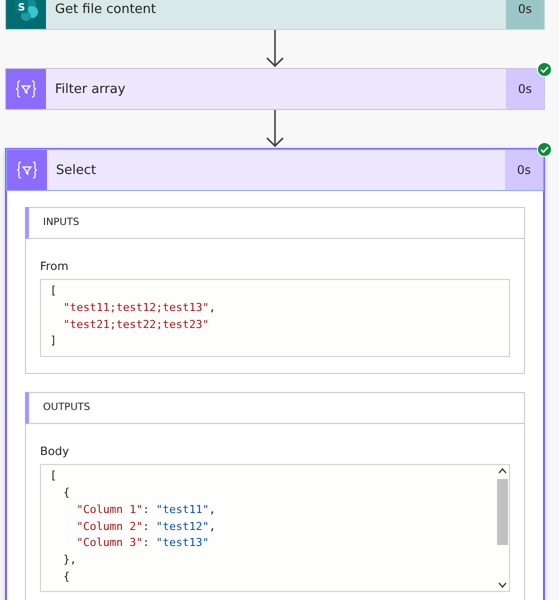 This screenshot has height=600, width=559. What do you see at coordinates (142, 543) in the screenshot?
I see `code-line: "Column 3": "test13"` at bounding box center [142, 543].